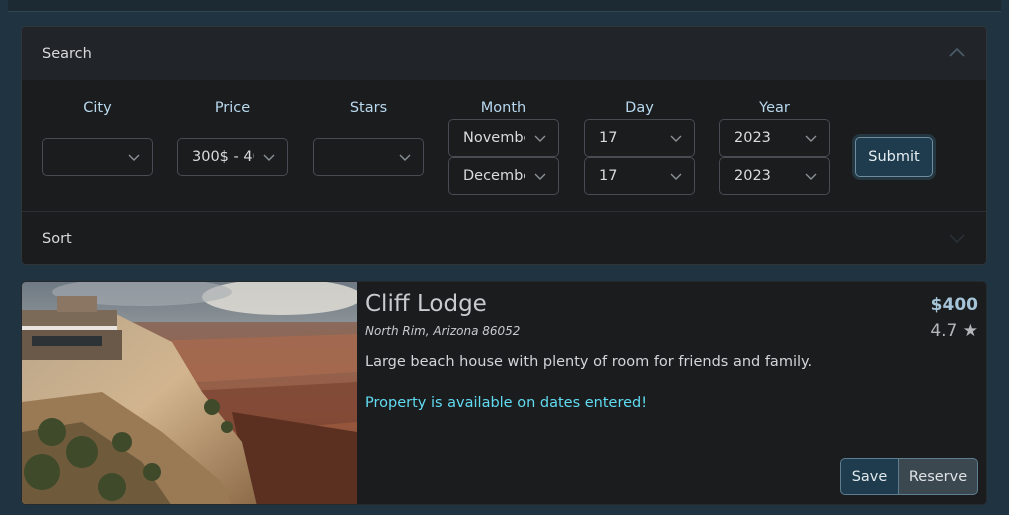 This screenshot has height=515, width=1009. I want to click on sort-header-label: Sort, so click(57, 238).